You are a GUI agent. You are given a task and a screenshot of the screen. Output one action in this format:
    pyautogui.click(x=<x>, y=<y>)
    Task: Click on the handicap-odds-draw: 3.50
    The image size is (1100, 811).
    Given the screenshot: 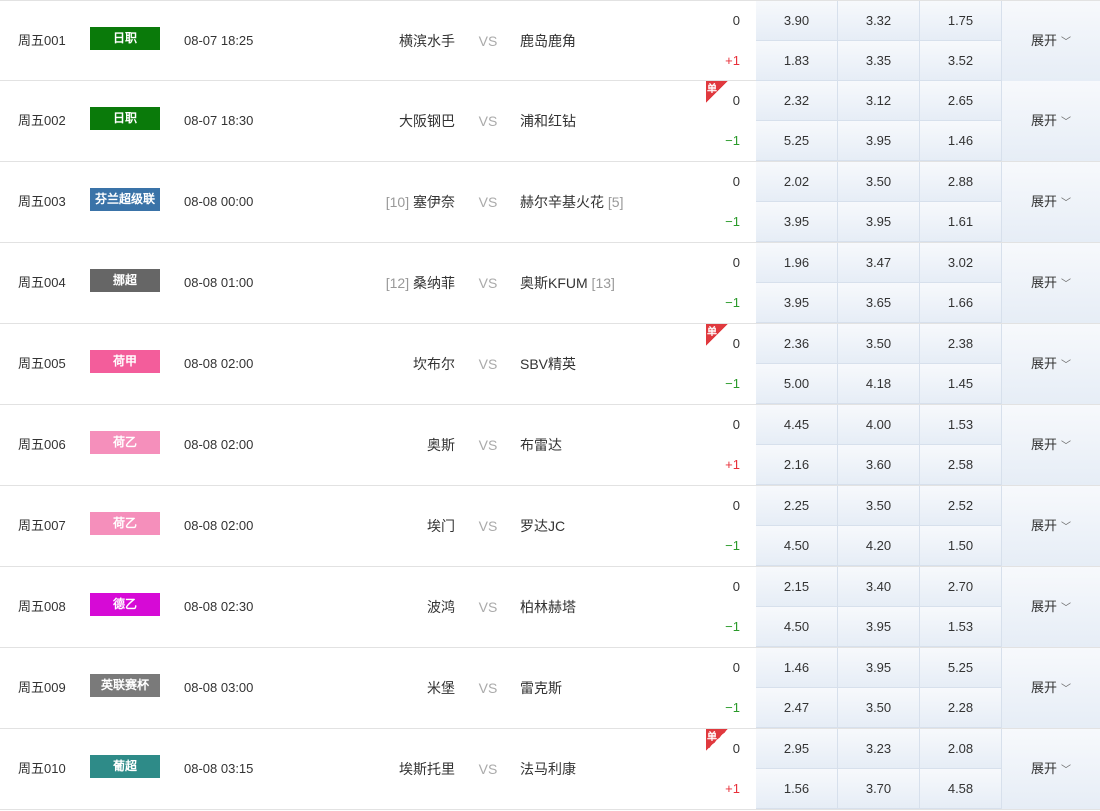 What is the action you would take?
    pyautogui.click(x=878, y=708)
    